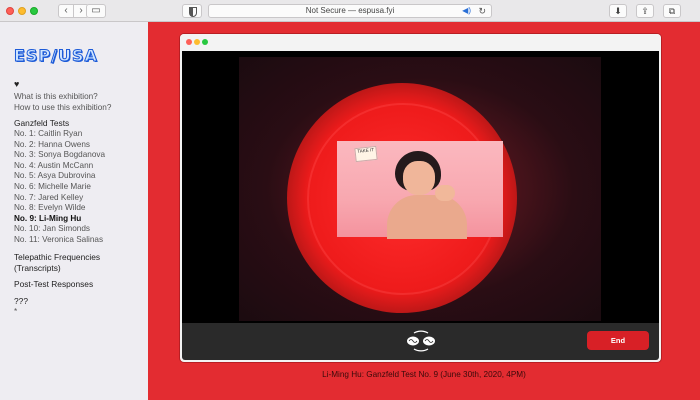 Image resolution: width=700 pixels, height=400 pixels. I want to click on chevron-left-icon: ‹, so click(66, 10).